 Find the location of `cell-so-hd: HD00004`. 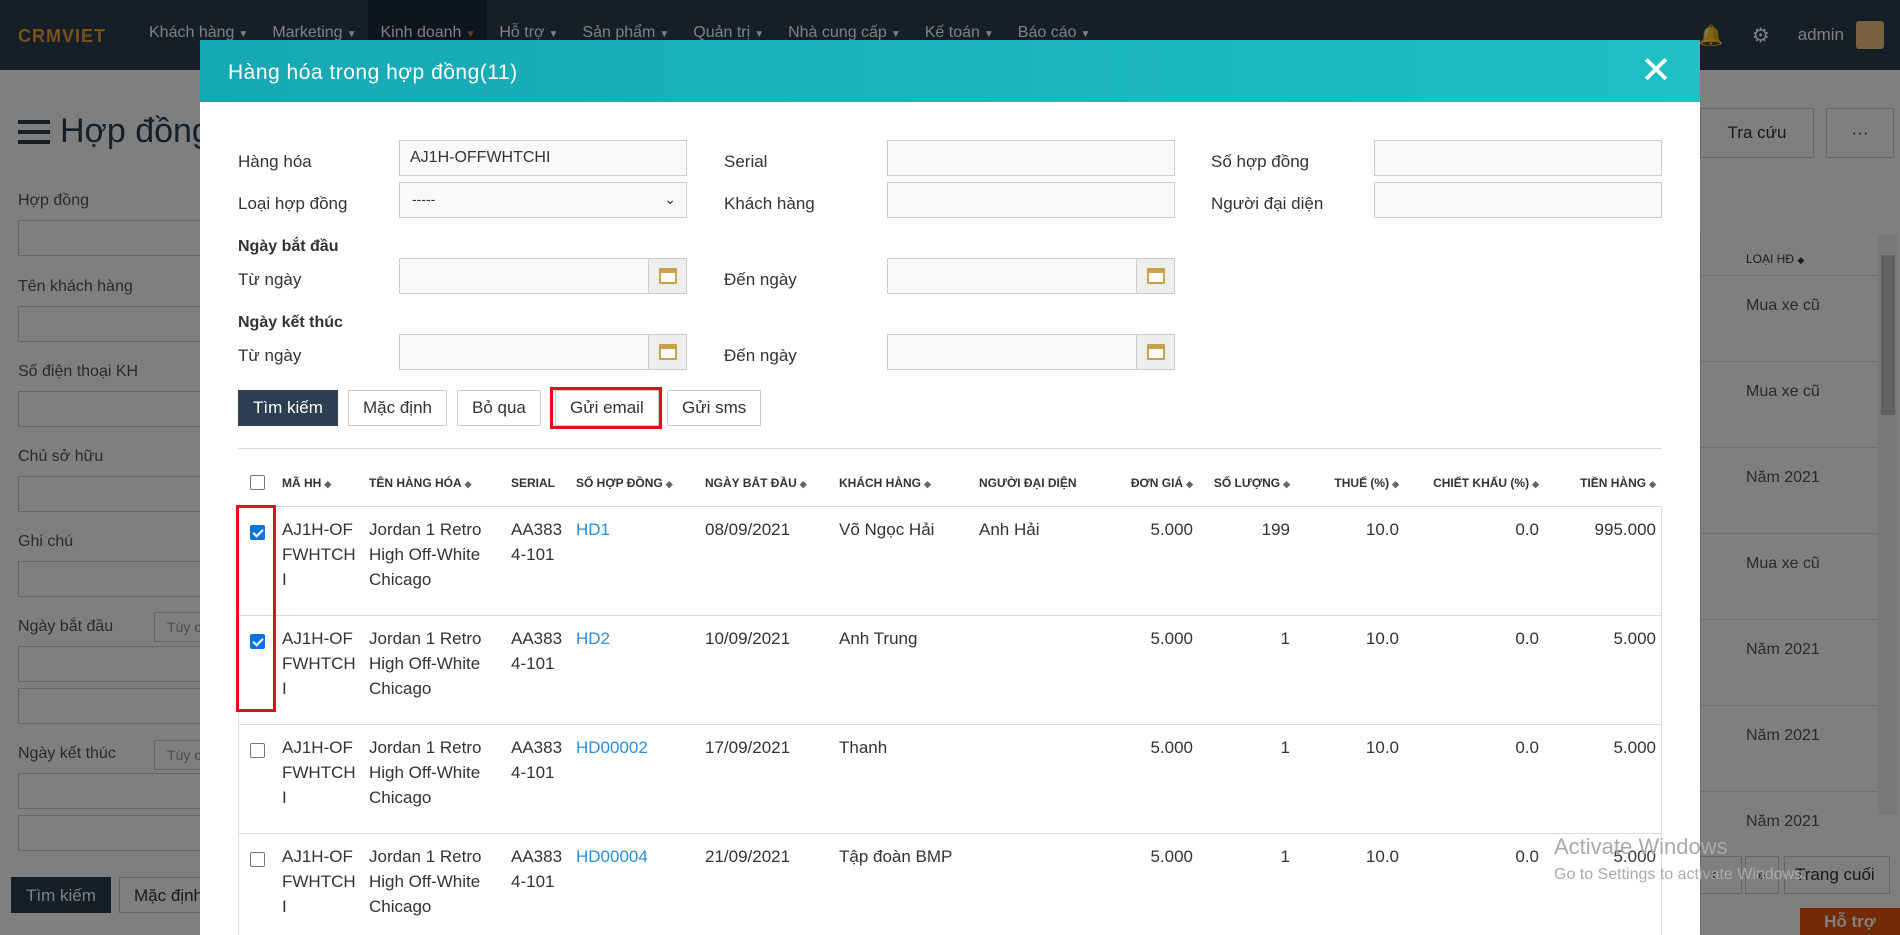

cell-so-hd: HD00004 is located at coordinates (634, 884).